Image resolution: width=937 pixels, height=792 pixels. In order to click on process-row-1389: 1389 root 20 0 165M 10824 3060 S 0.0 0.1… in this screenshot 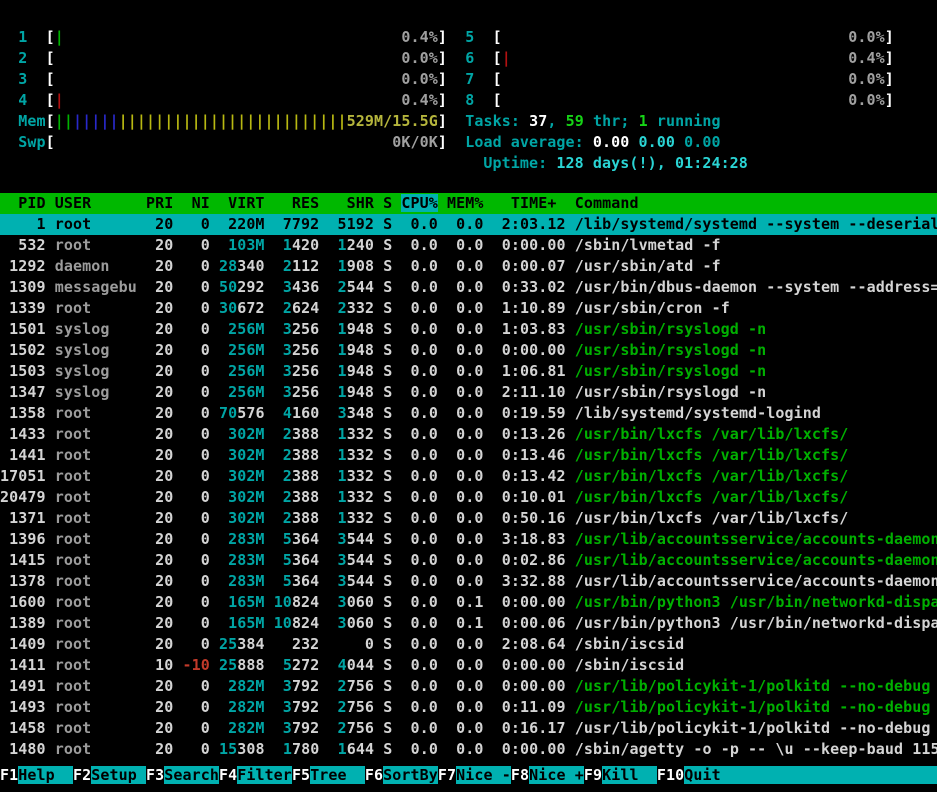, I will do `click(468, 623)`.